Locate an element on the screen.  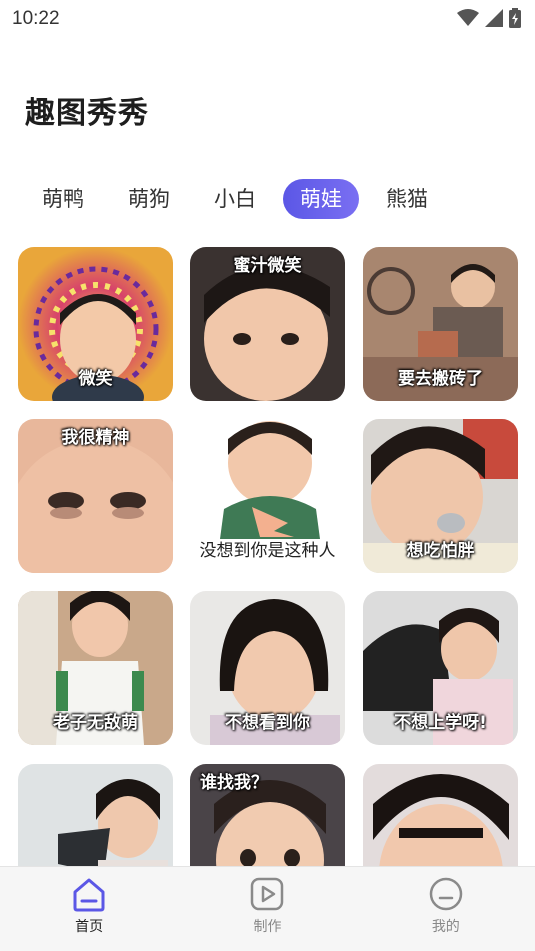
sticker-card: 蜜汁微笑 is located at coordinates (267, 324).